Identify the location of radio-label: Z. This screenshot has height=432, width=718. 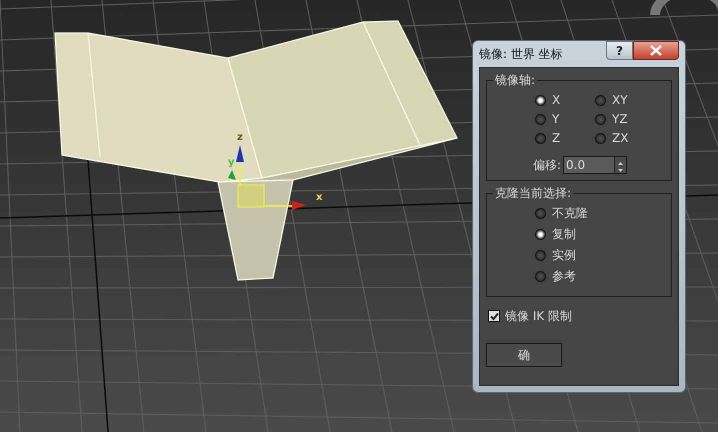
(556, 138).